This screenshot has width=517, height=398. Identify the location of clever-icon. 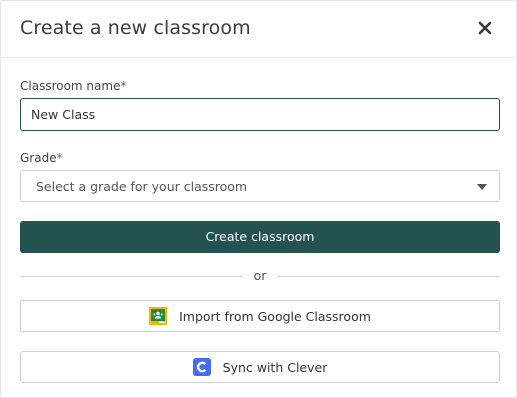
(201, 367).